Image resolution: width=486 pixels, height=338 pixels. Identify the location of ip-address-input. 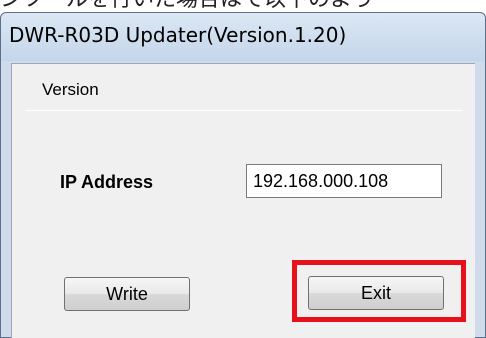
(344, 181).